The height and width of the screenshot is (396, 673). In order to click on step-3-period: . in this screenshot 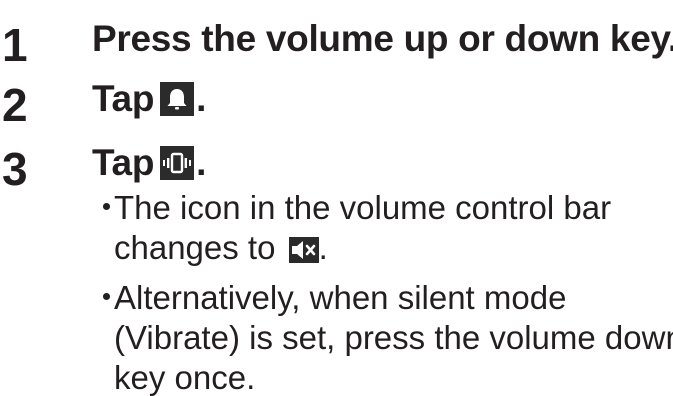, I will do `click(201, 162)`.